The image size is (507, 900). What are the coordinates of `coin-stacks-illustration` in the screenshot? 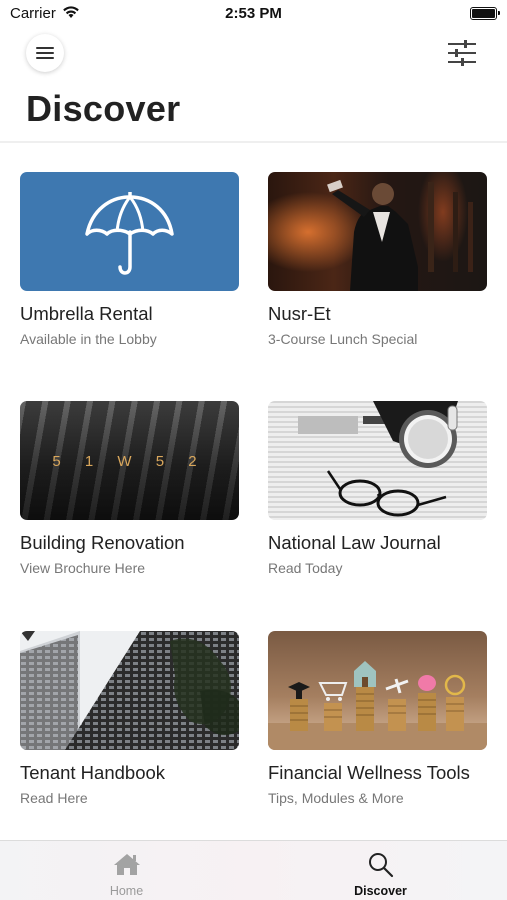 It's located at (377, 705).